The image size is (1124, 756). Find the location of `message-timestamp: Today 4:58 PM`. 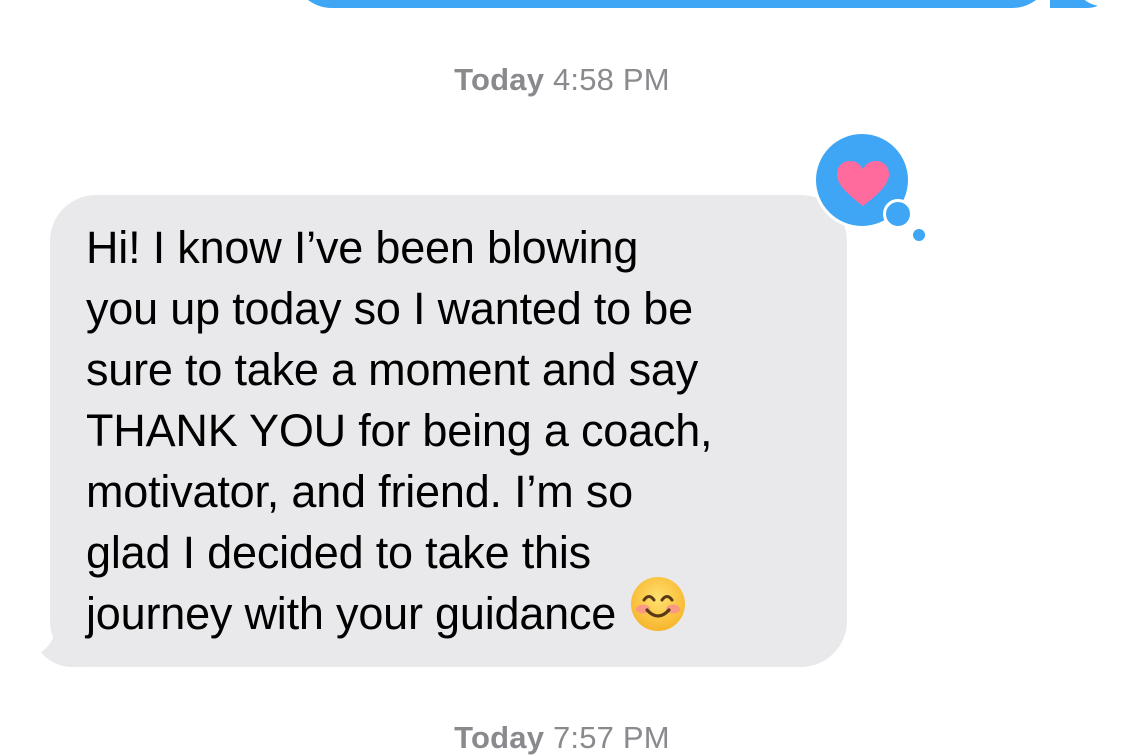

message-timestamp: Today 4:58 PM is located at coordinates (562, 80).